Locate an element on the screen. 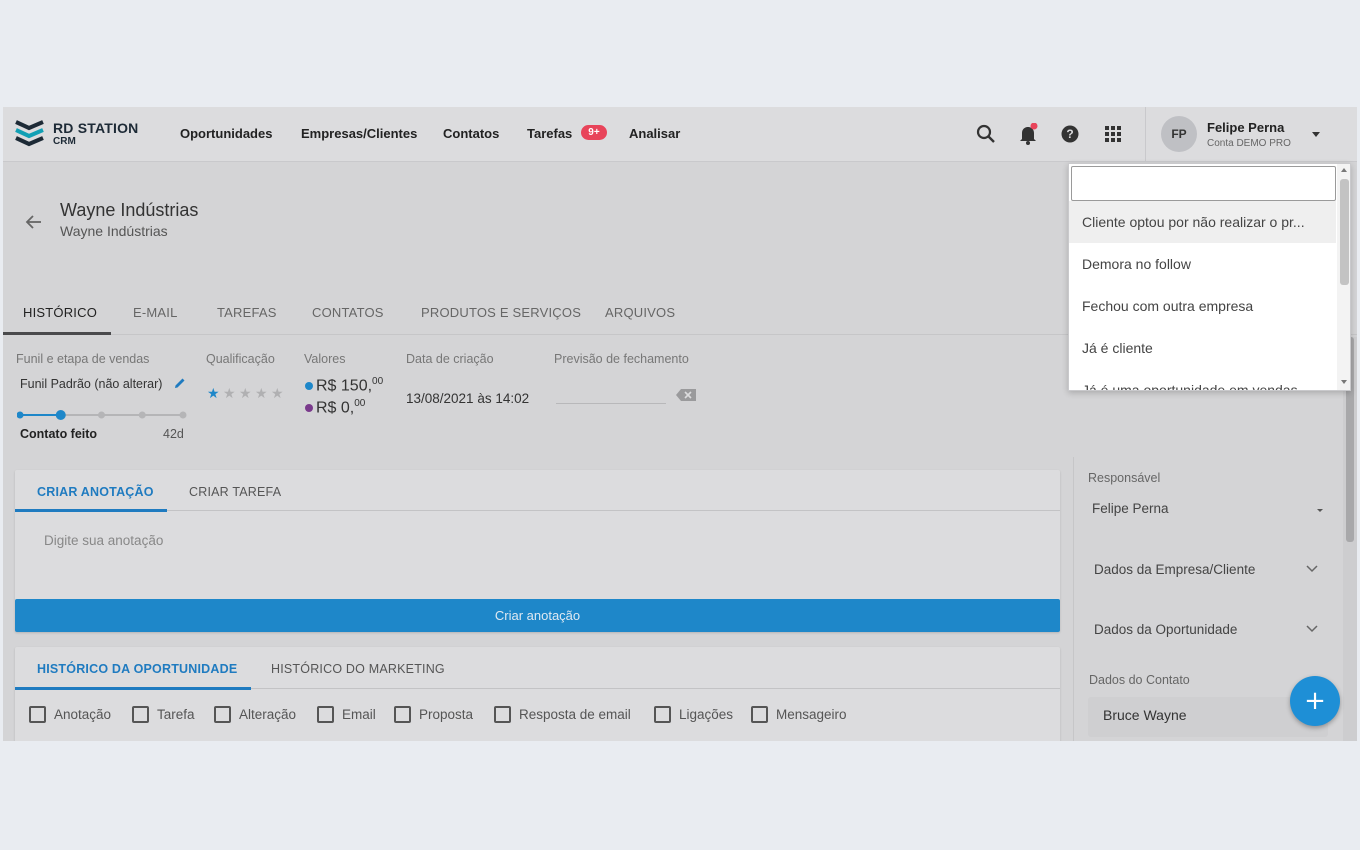 The image size is (1360, 850). dropdown-option: Já é cliente is located at coordinates (1202, 348).